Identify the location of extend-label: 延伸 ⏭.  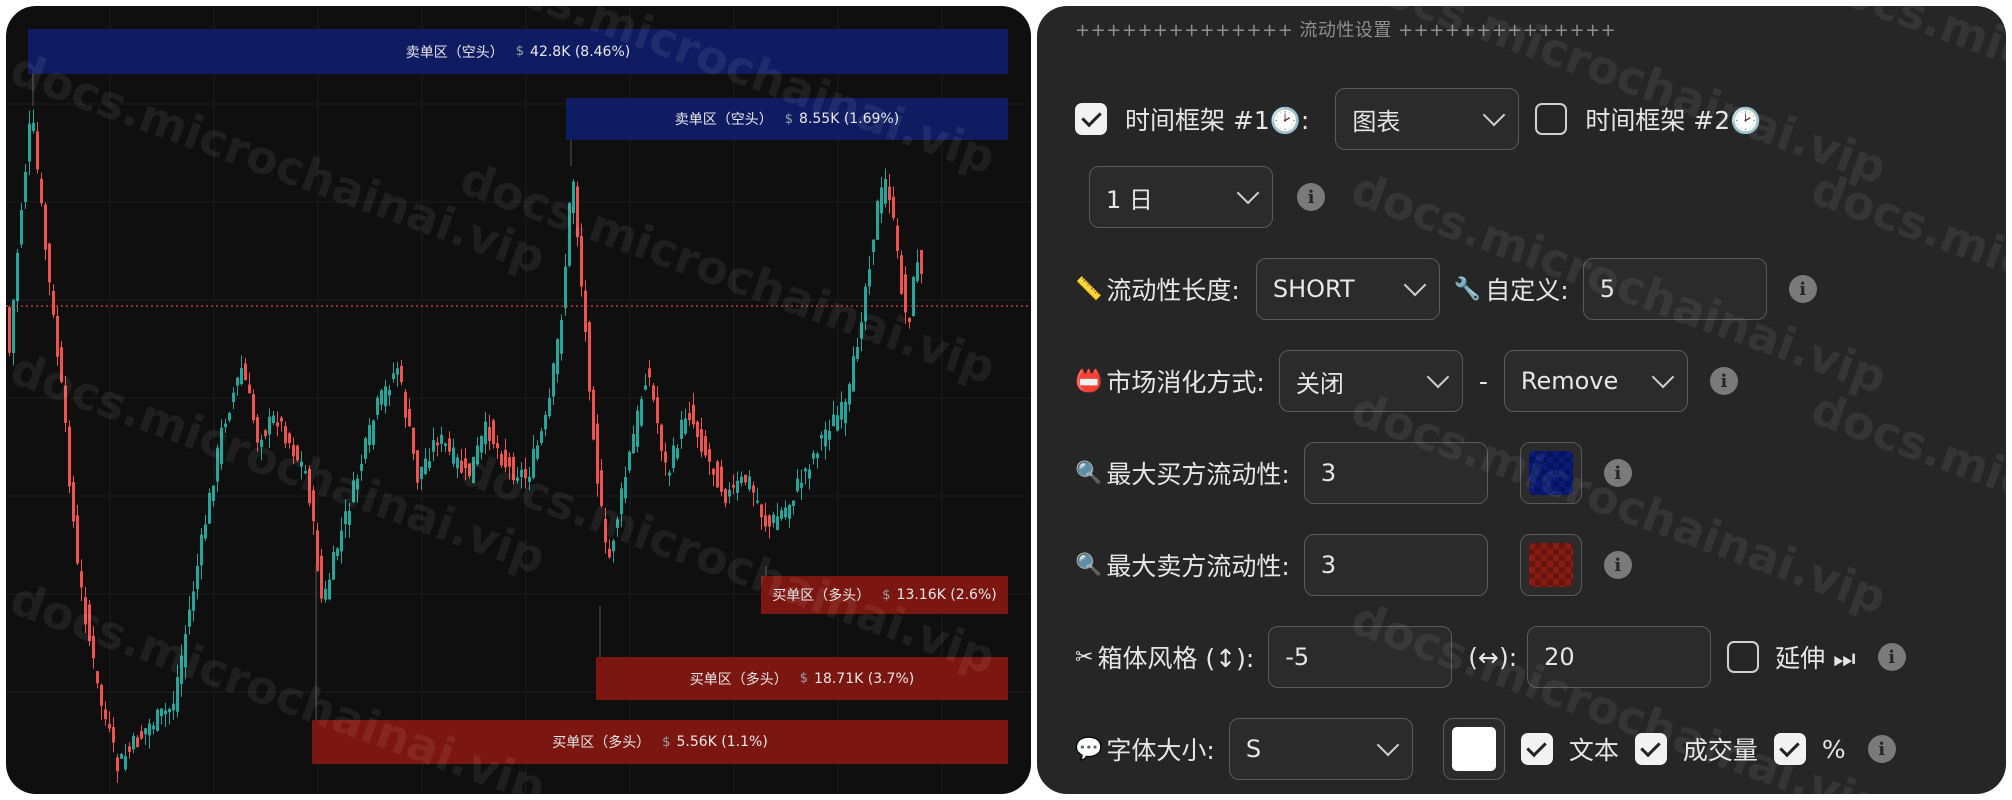
(1815, 658).